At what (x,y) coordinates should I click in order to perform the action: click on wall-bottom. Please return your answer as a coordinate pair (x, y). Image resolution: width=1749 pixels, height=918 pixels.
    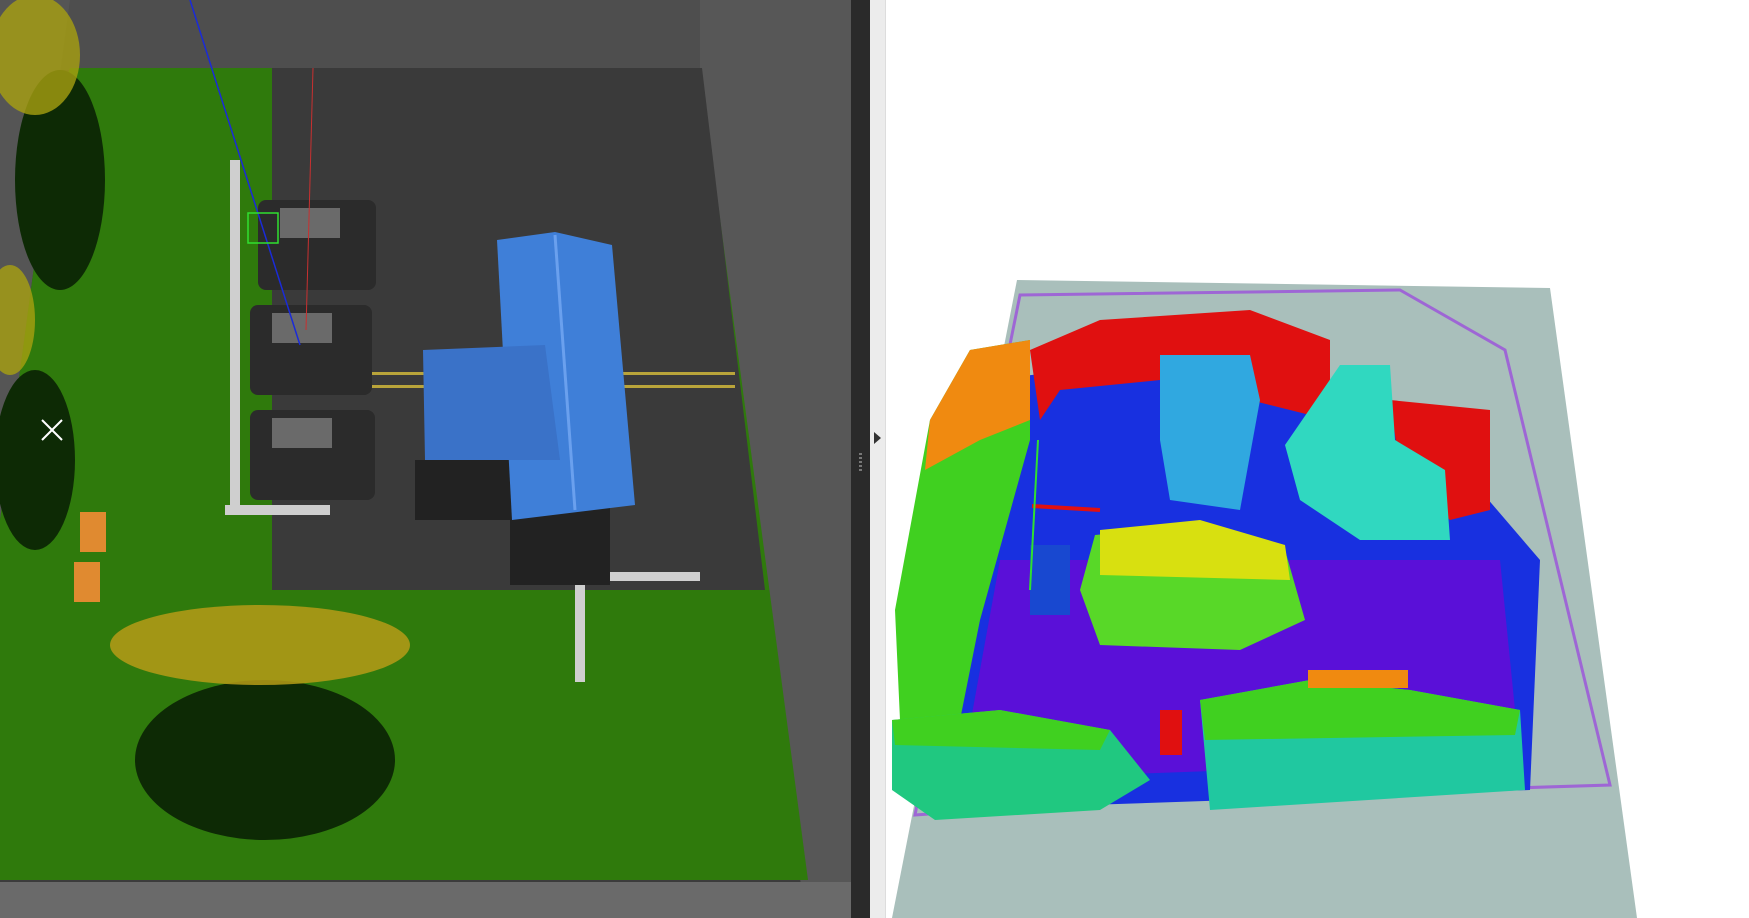
    Looking at the image, I should click on (425, 900).